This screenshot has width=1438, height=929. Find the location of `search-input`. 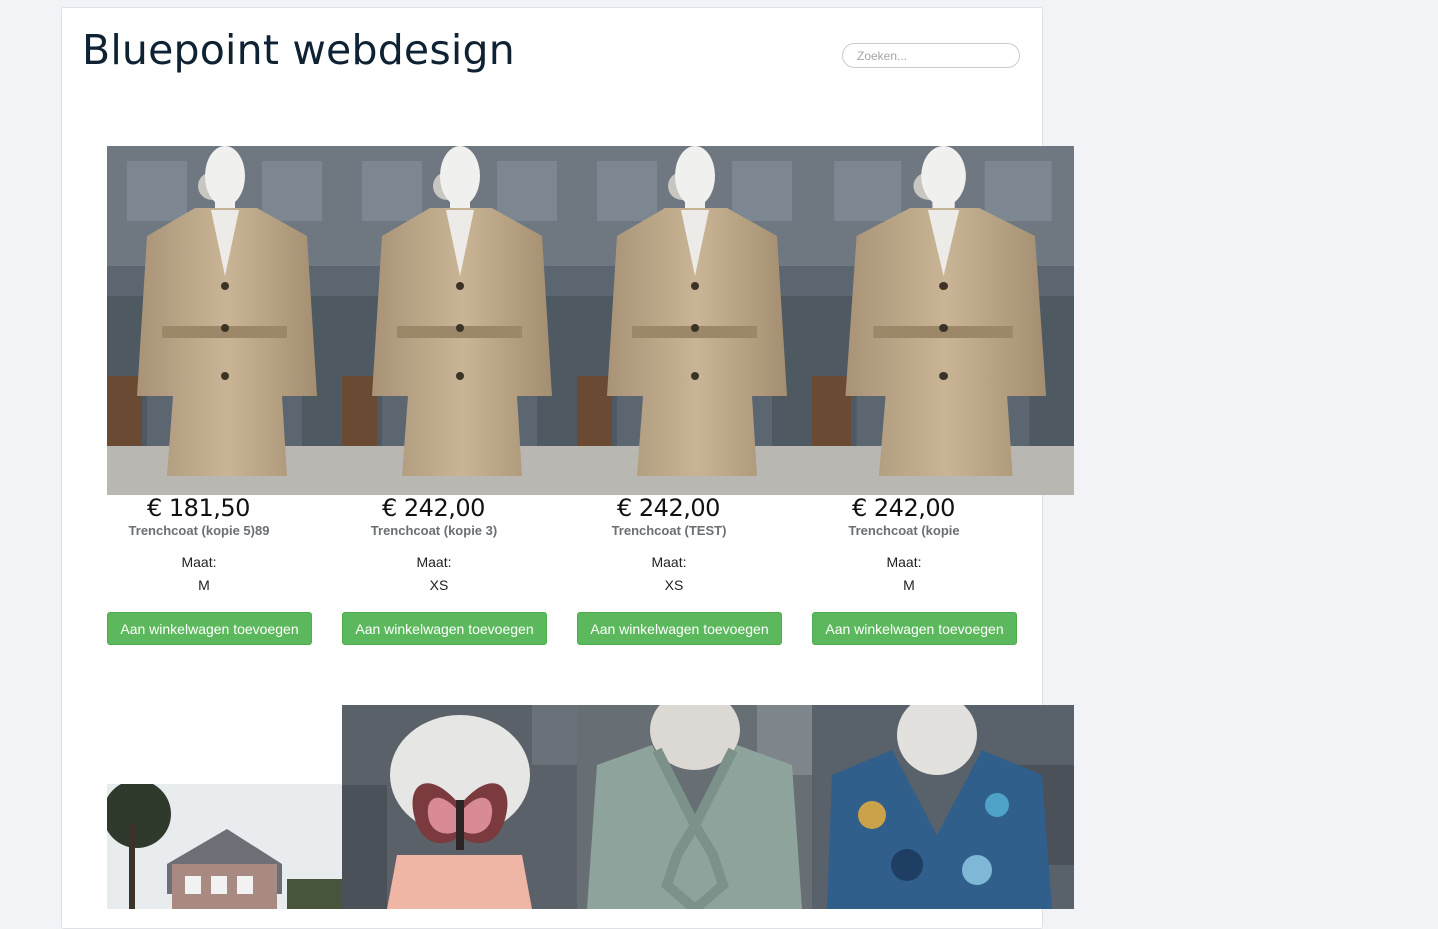

search-input is located at coordinates (931, 55).